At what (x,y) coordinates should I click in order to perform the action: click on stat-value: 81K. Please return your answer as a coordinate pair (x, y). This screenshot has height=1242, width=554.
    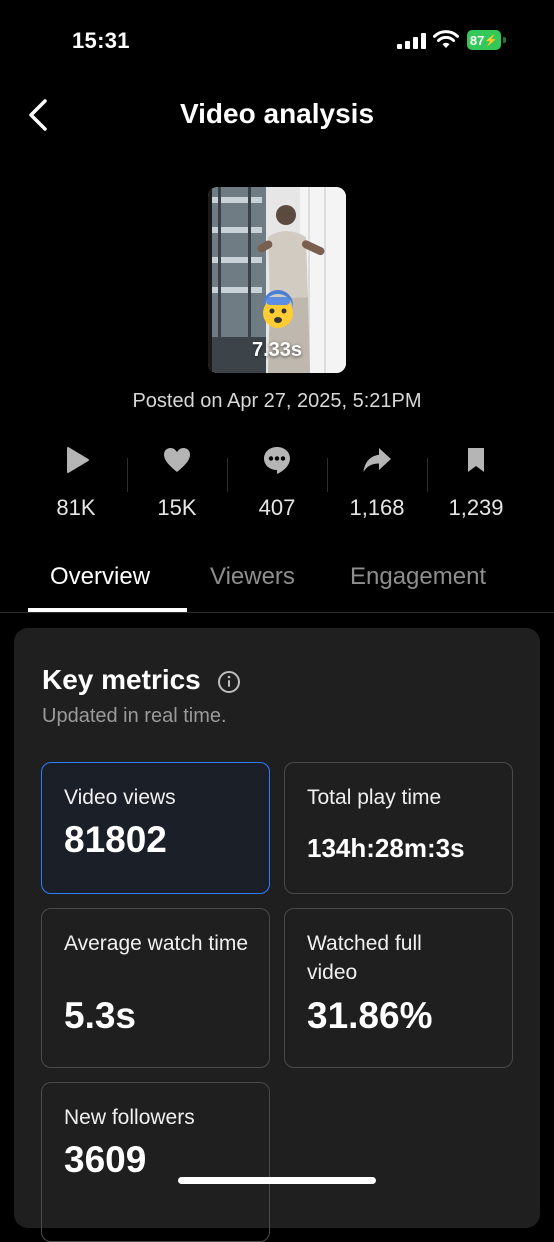
    Looking at the image, I should click on (76, 507).